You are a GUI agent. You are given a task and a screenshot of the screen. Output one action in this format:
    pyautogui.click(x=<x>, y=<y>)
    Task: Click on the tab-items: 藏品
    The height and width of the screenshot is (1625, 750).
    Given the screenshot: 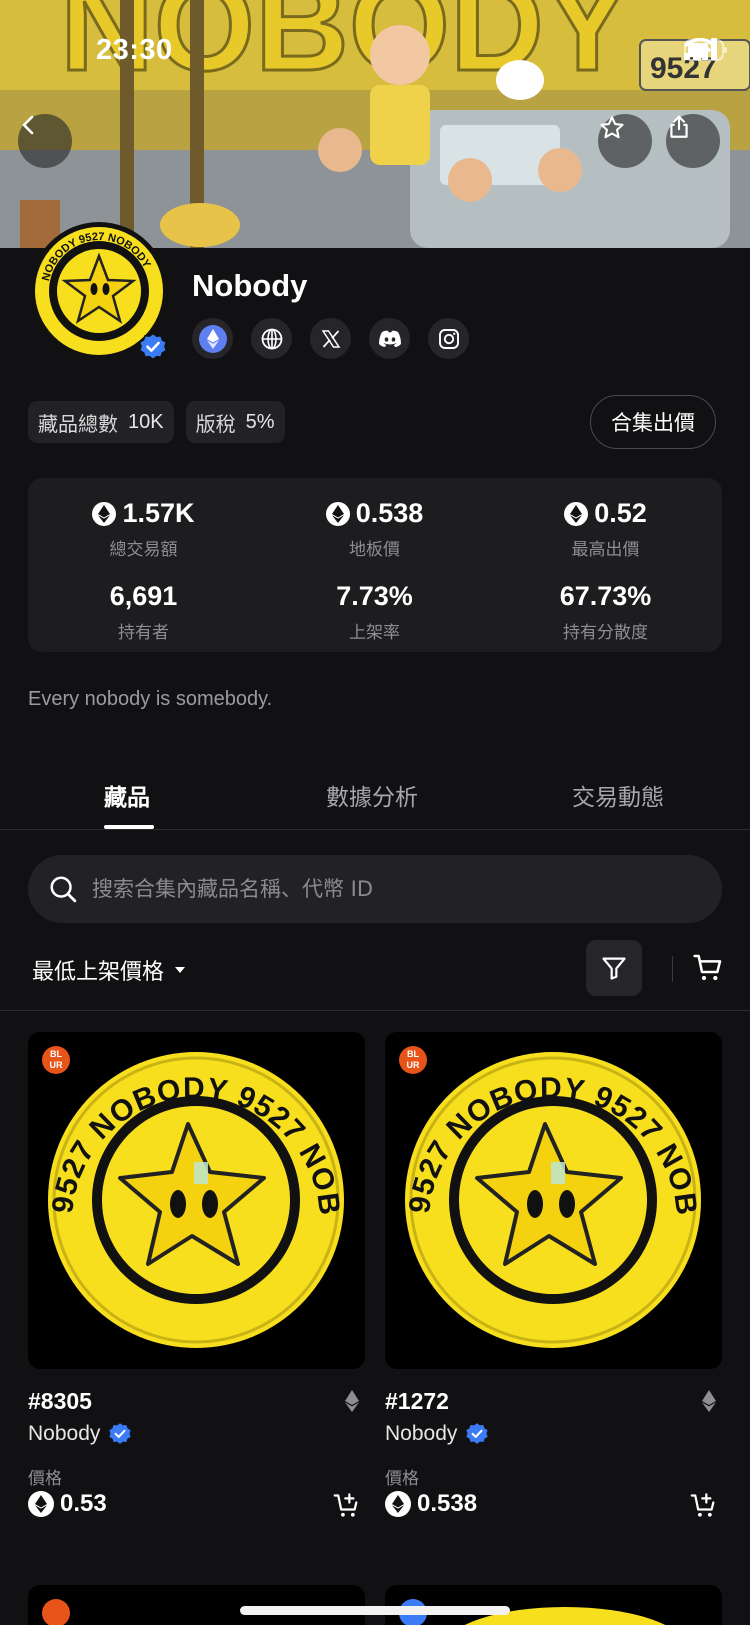 What is the action you would take?
    pyautogui.click(x=127, y=795)
    